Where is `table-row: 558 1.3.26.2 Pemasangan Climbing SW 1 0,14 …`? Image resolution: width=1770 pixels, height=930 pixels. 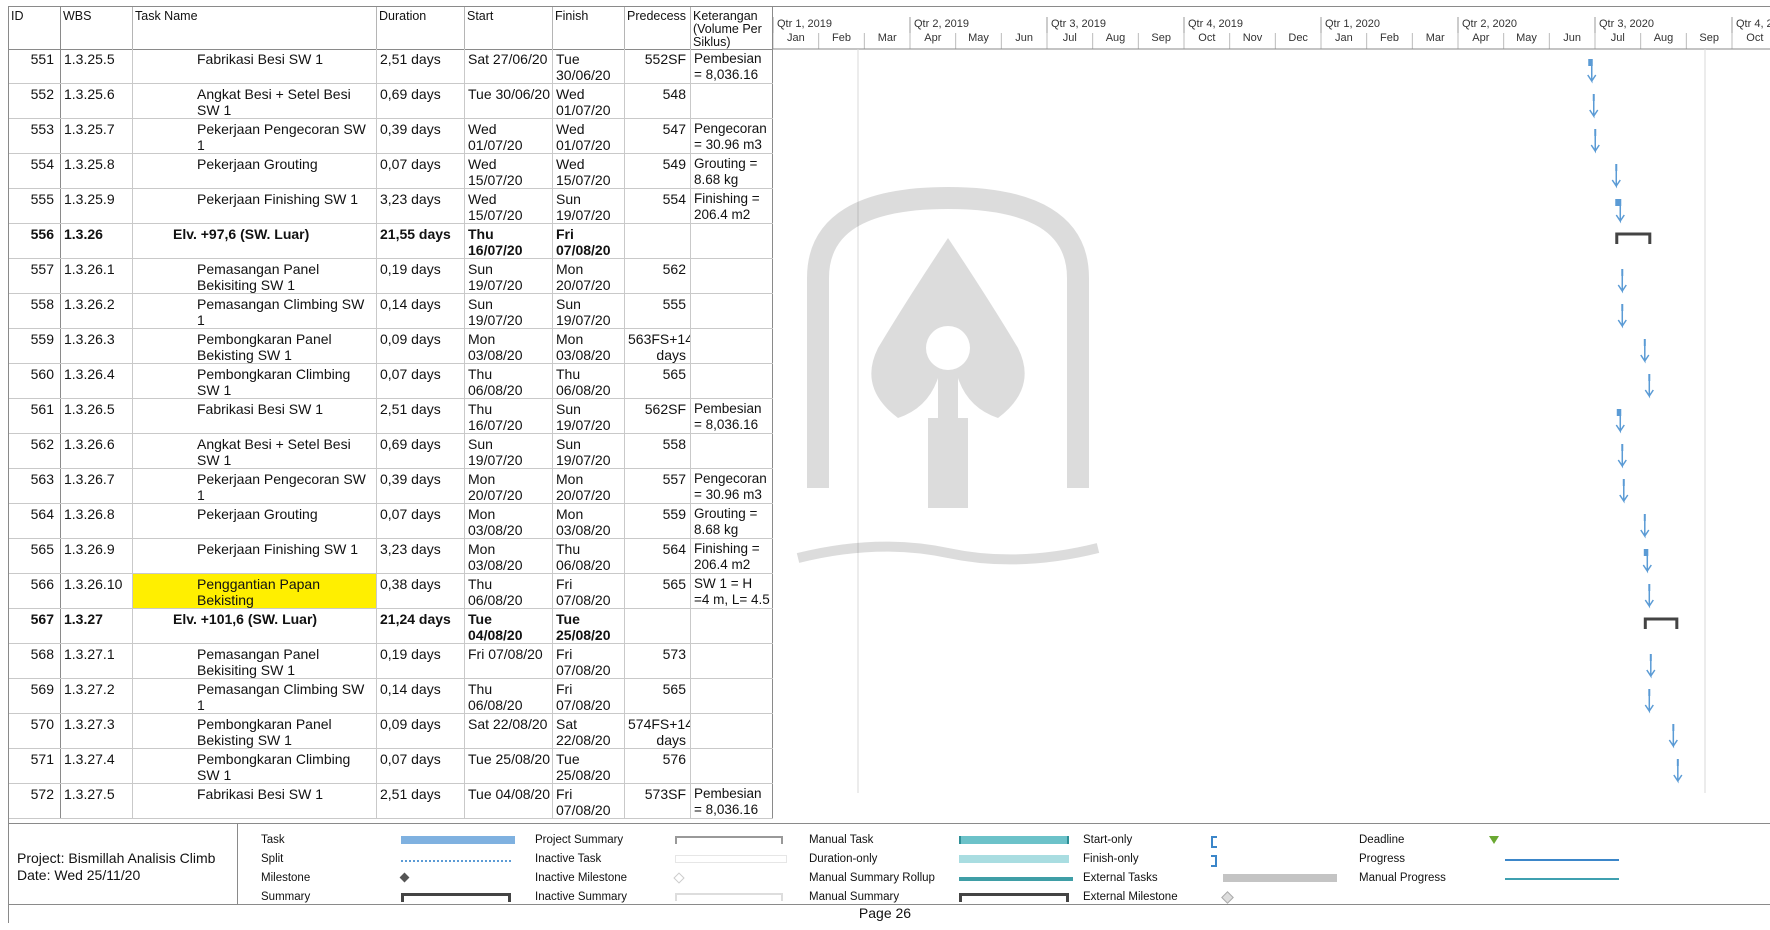
table-row: 558 1.3.26.2 Pemasangan Climbing SW 1 0,14 … is located at coordinates (391, 311).